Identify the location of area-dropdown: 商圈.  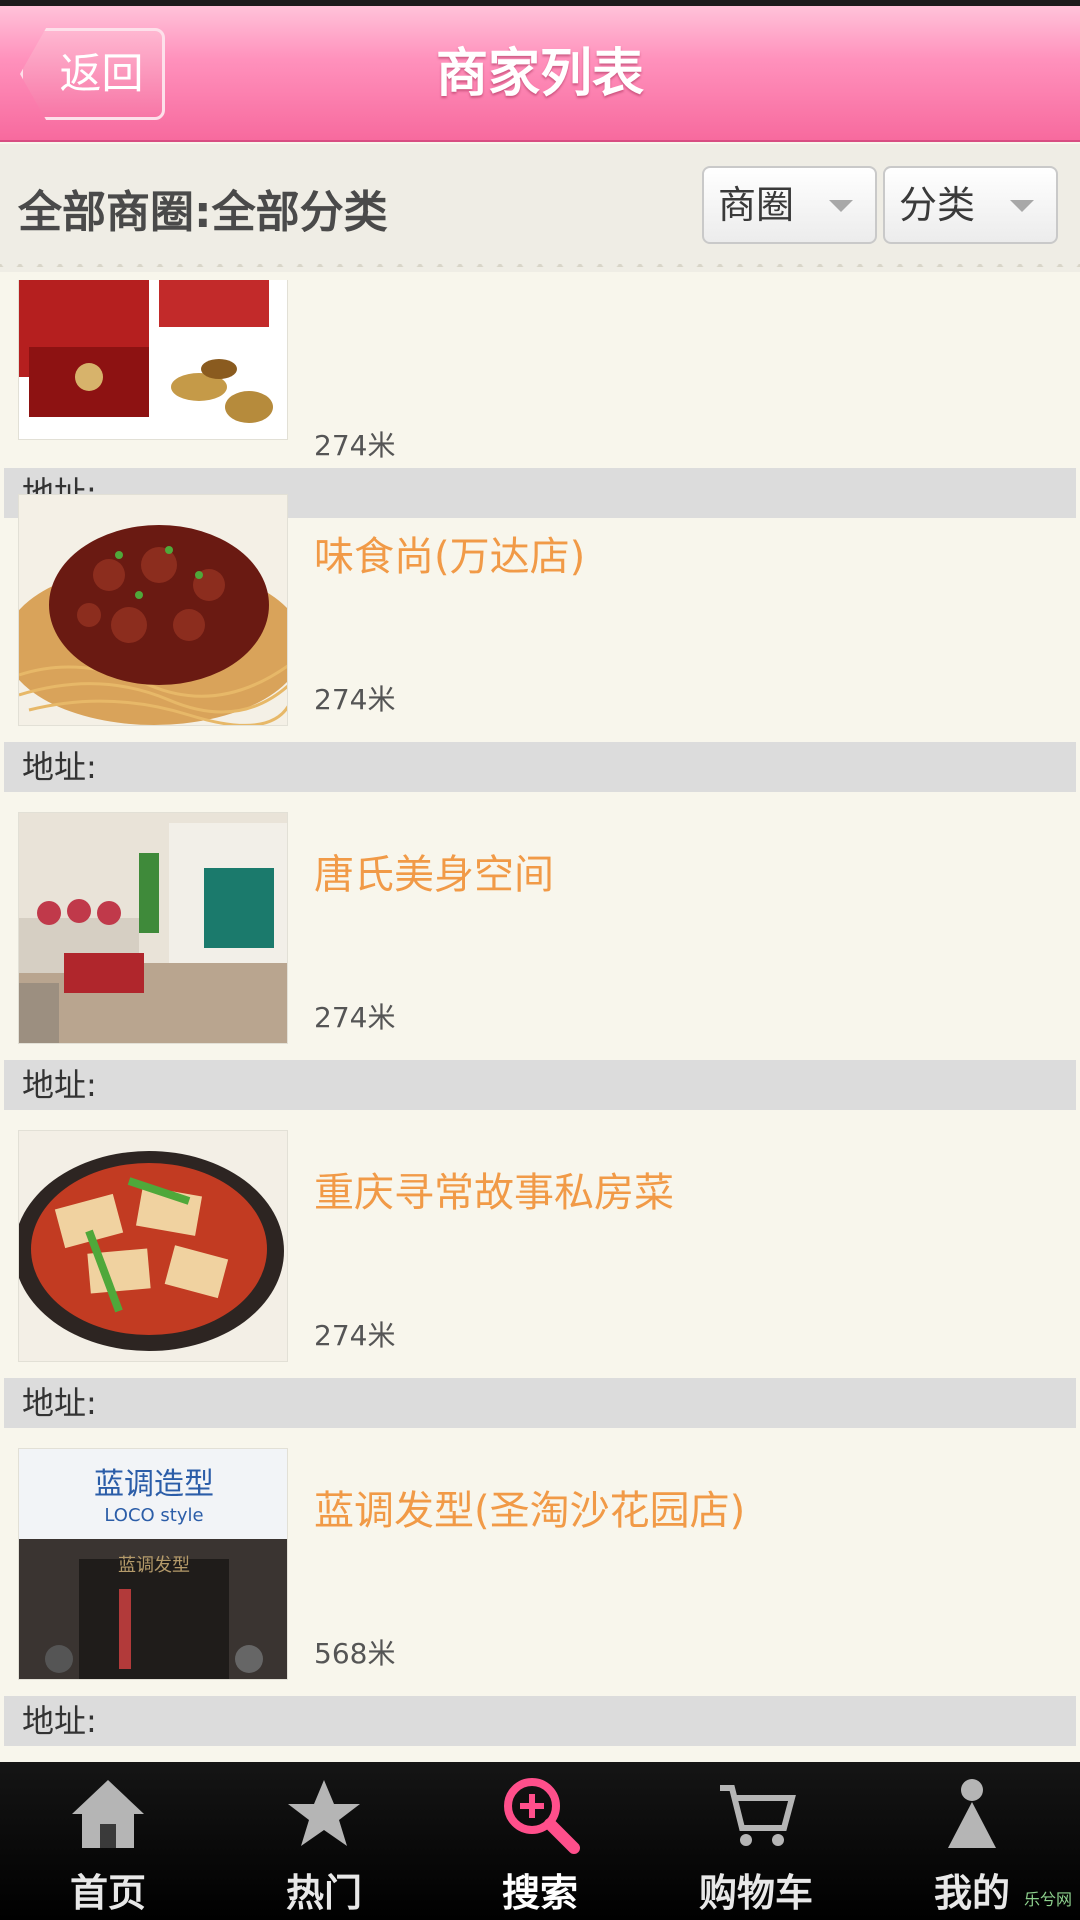
(789, 205).